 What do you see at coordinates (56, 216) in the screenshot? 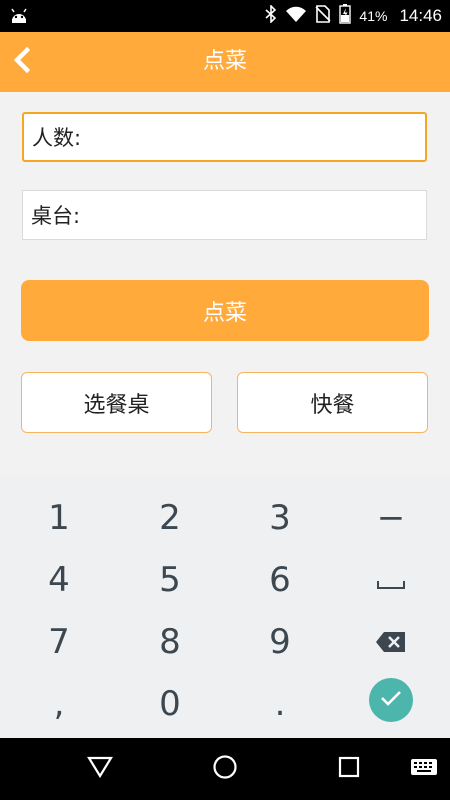
I see `table-label: 桌台:` at bounding box center [56, 216].